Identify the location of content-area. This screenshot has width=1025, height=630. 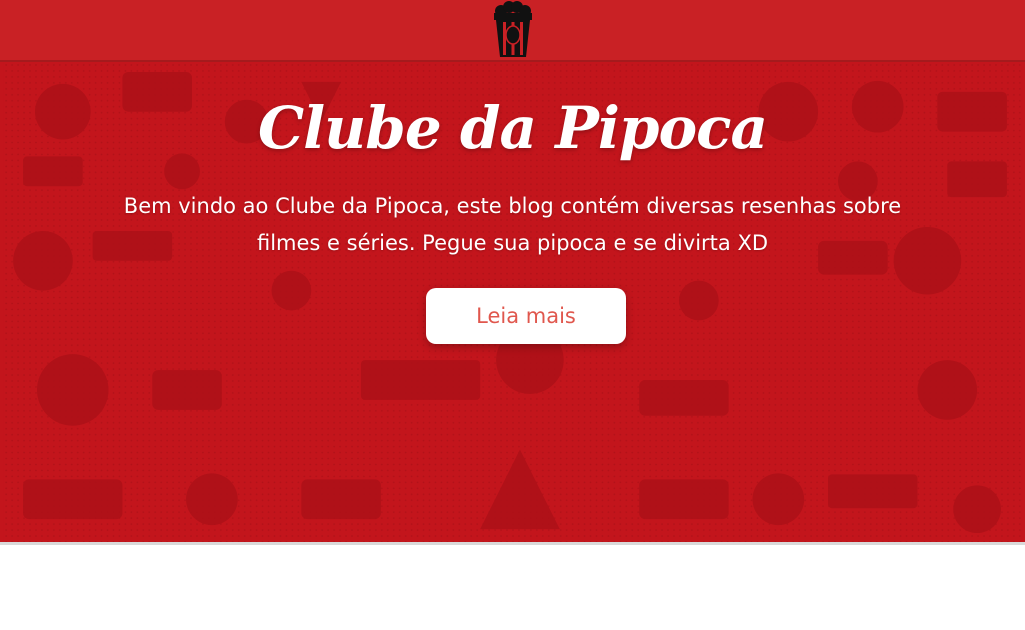
(512, 587).